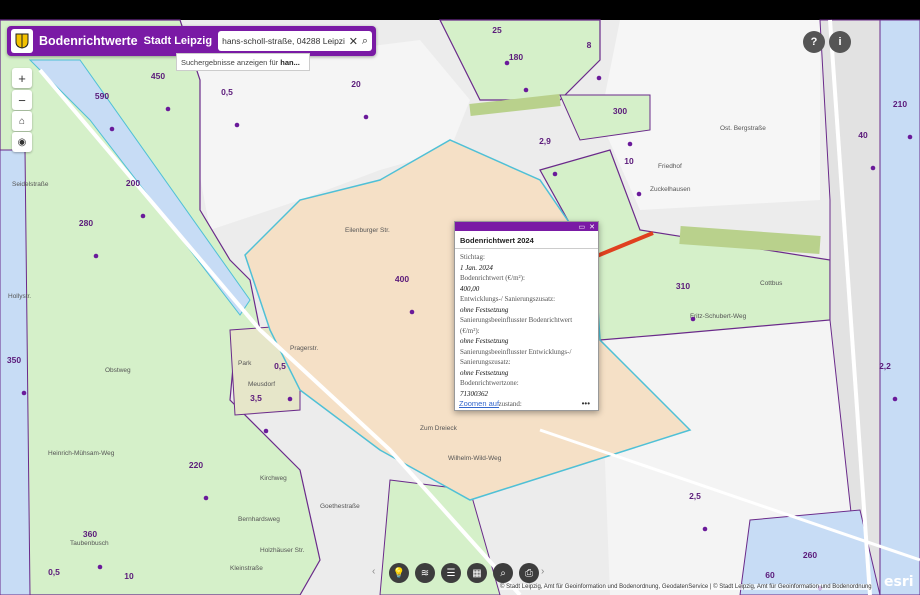  Describe the element at coordinates (353, 41) in the screenshot. I see `clear-icon: ✕` at that location.